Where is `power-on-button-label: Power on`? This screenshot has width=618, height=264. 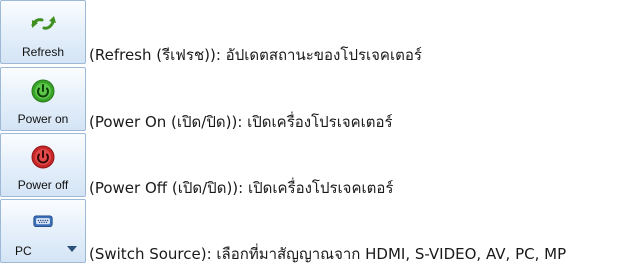 power-on-button-label: Power on is located at coordinates (43, 119).